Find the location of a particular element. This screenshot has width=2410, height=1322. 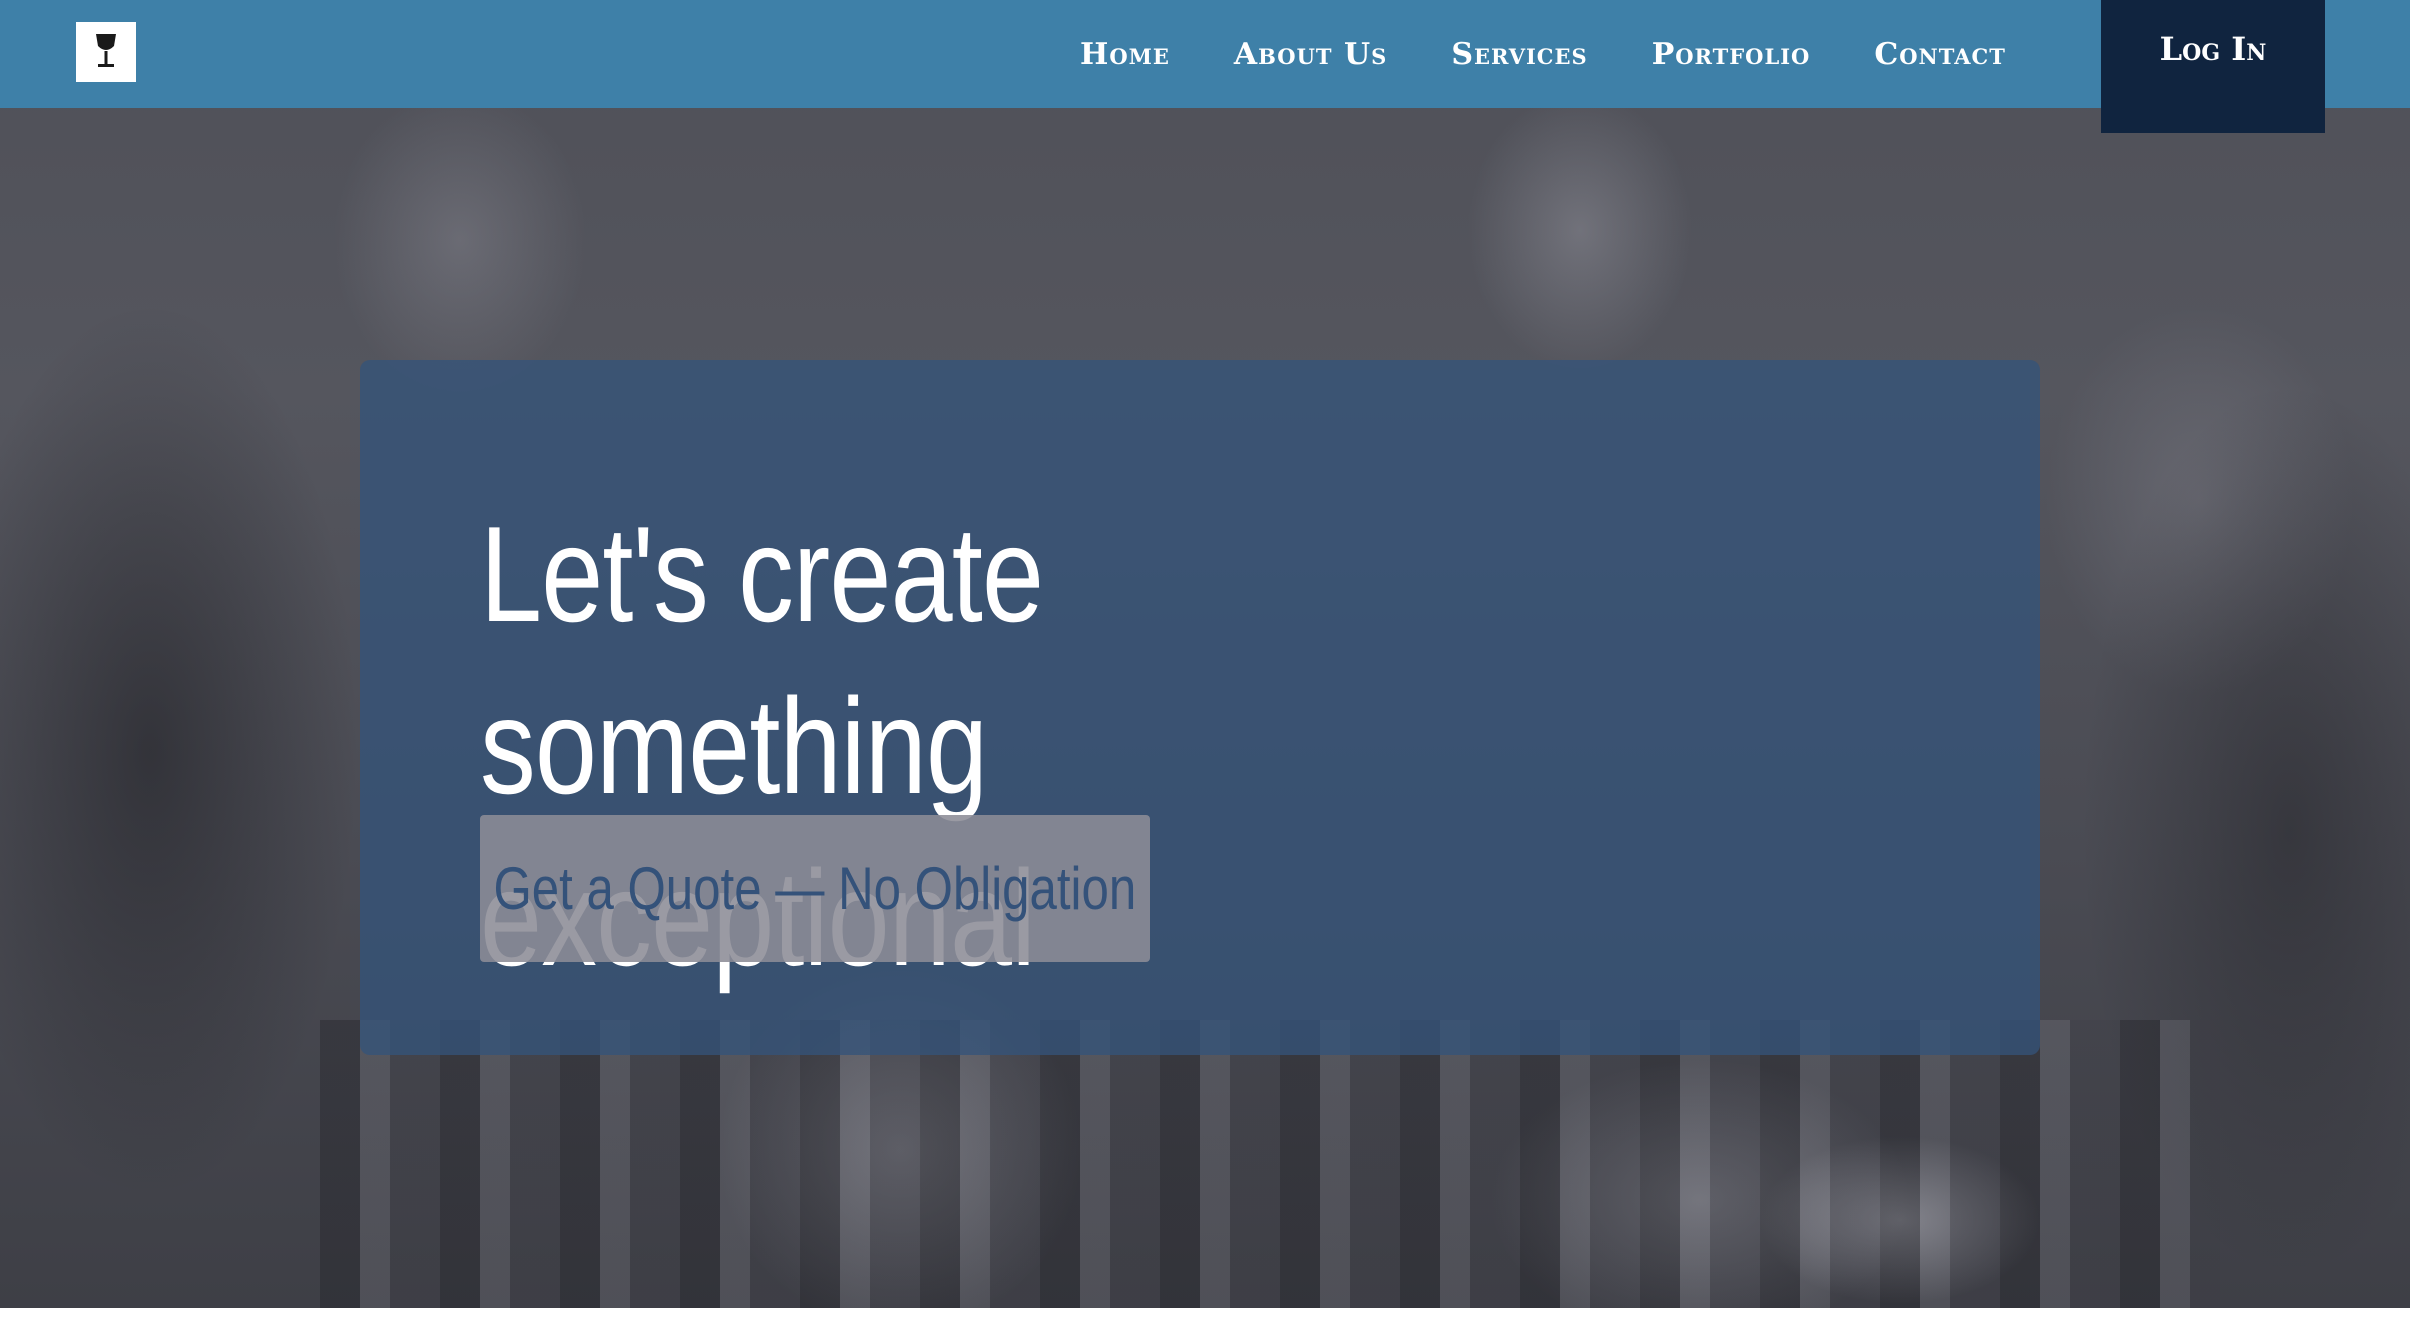

get-quote-button: Get a Quote — No Obligation is located at coordinates (815, 888).